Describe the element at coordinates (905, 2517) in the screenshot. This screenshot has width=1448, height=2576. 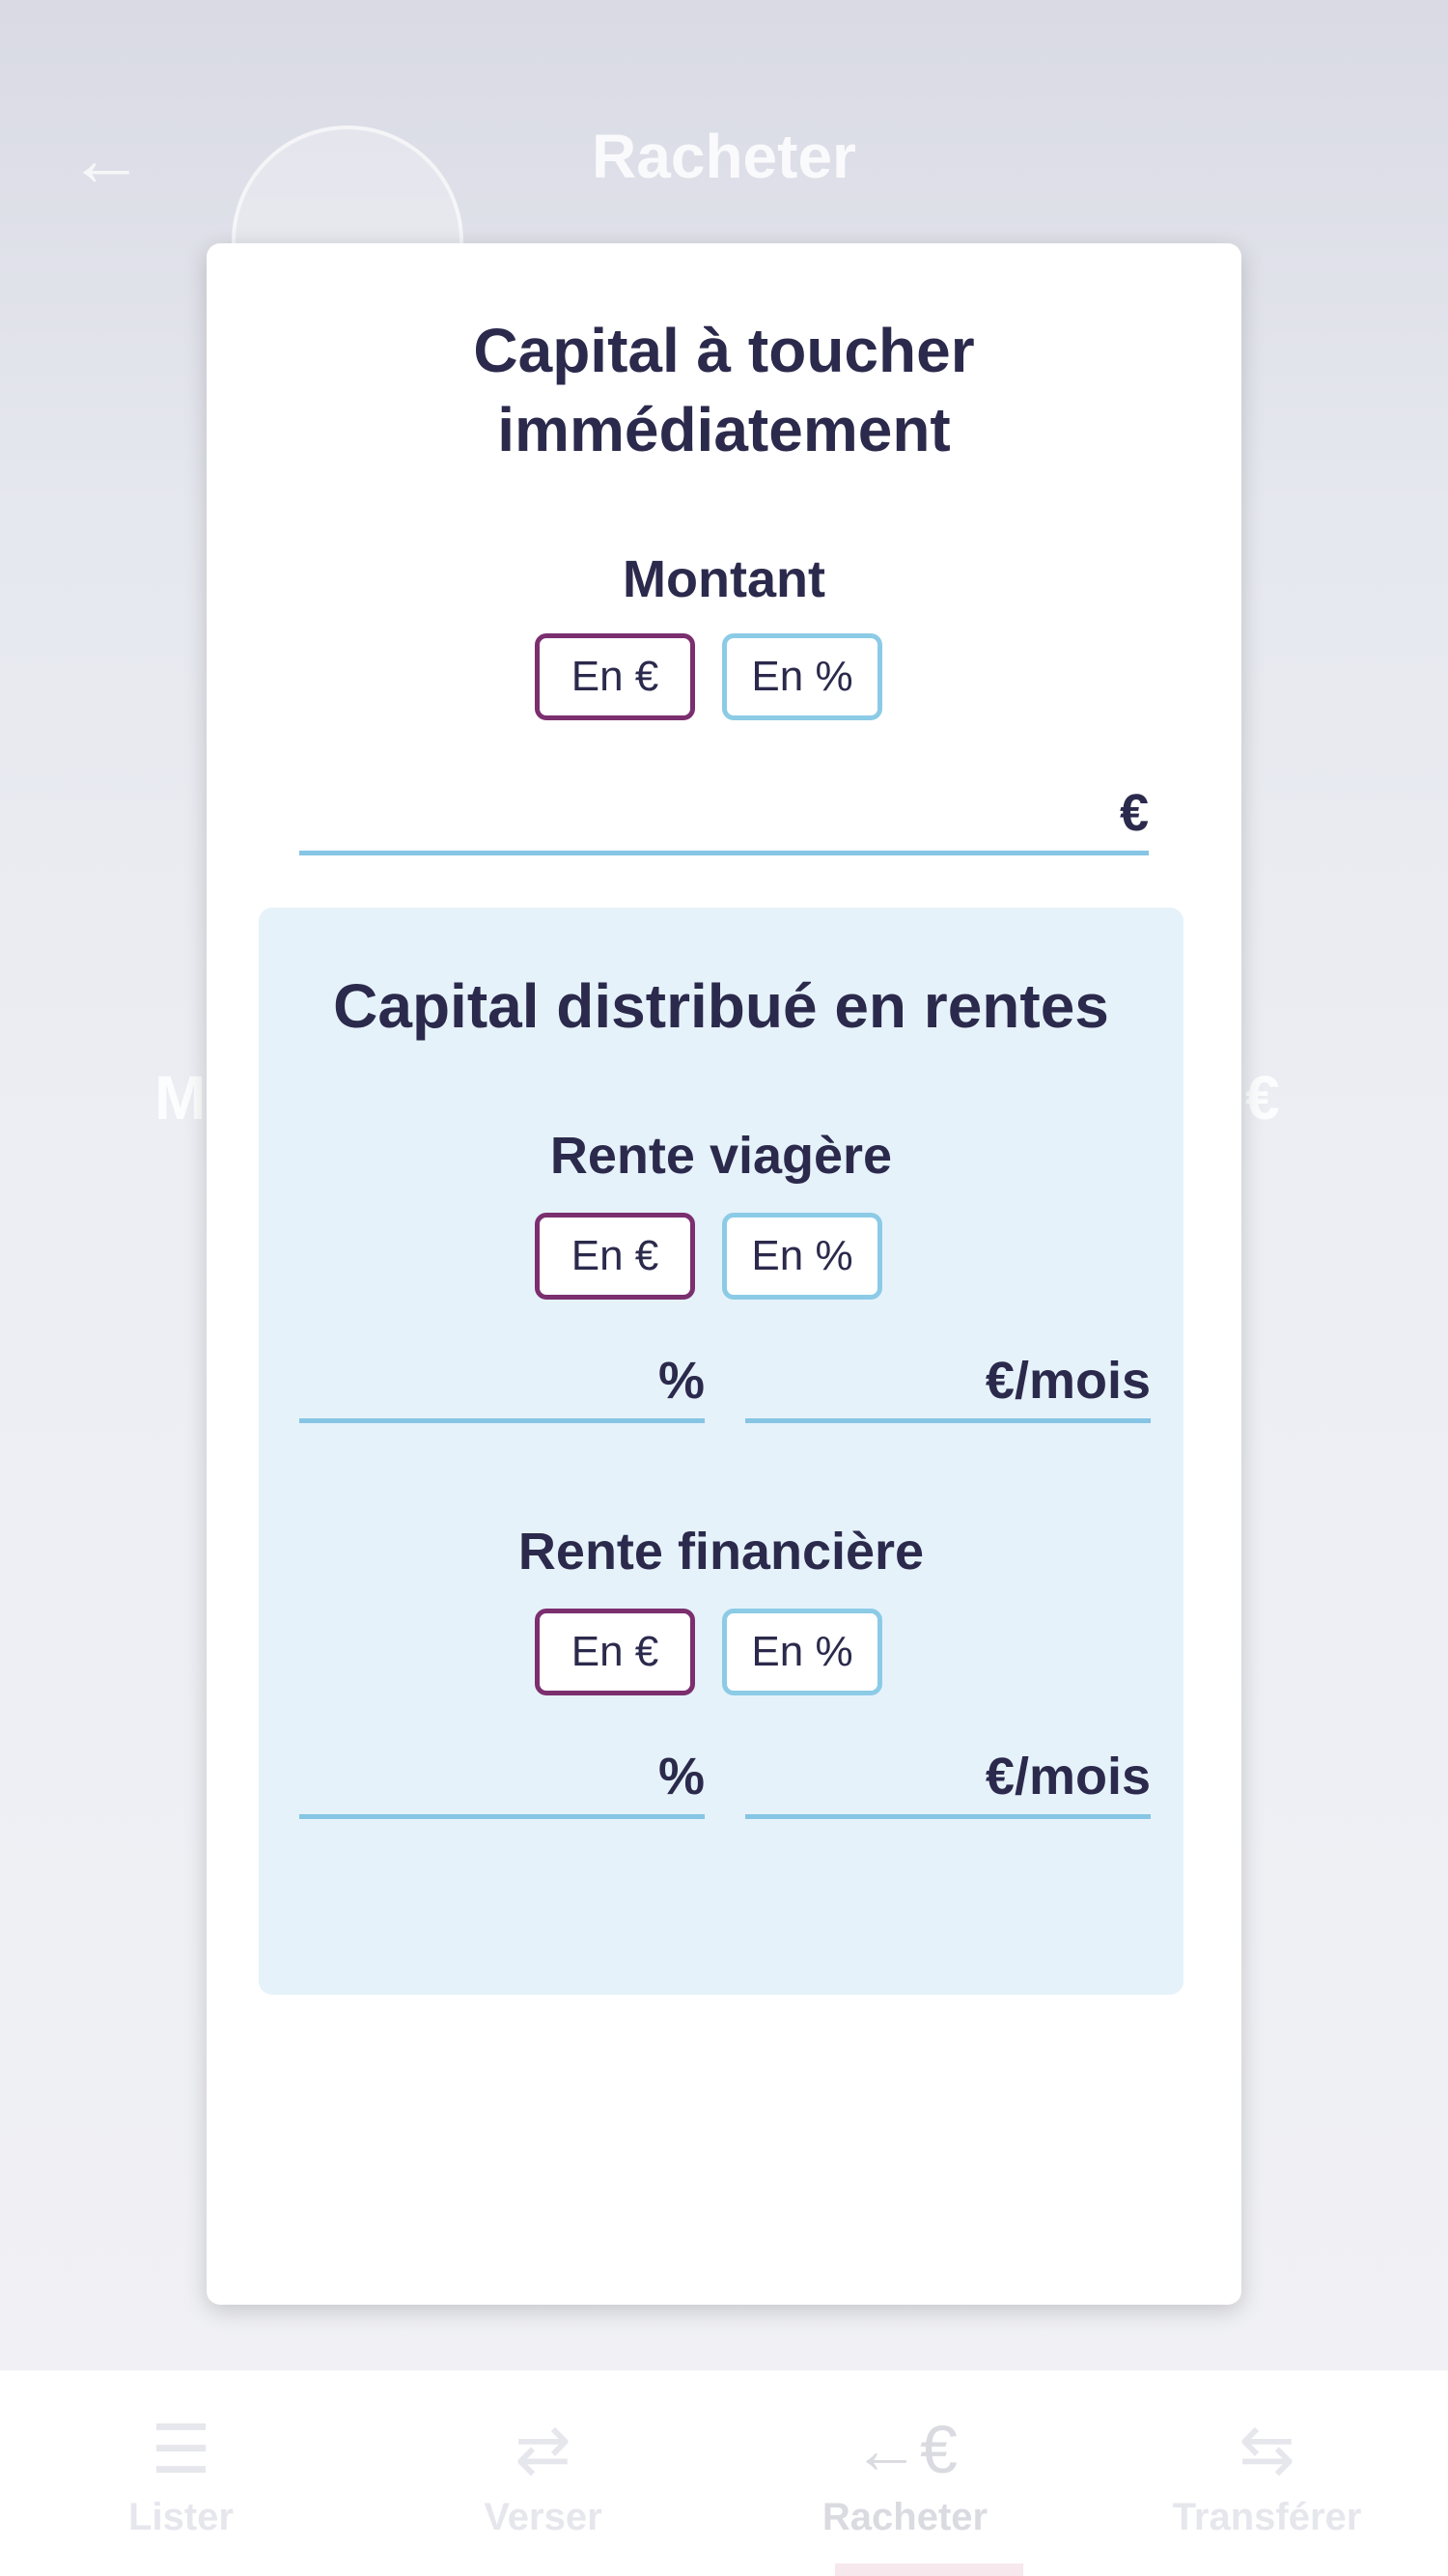
I see `nav-label: Racheter` at that location.